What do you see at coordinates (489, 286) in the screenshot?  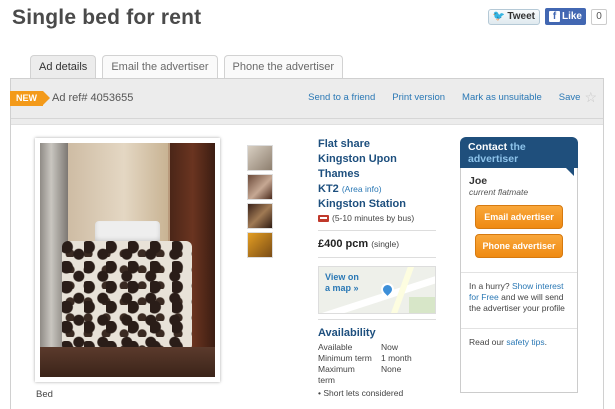 I see `hurry-prefix: In a hurry?` at bounding box center [489, 286].